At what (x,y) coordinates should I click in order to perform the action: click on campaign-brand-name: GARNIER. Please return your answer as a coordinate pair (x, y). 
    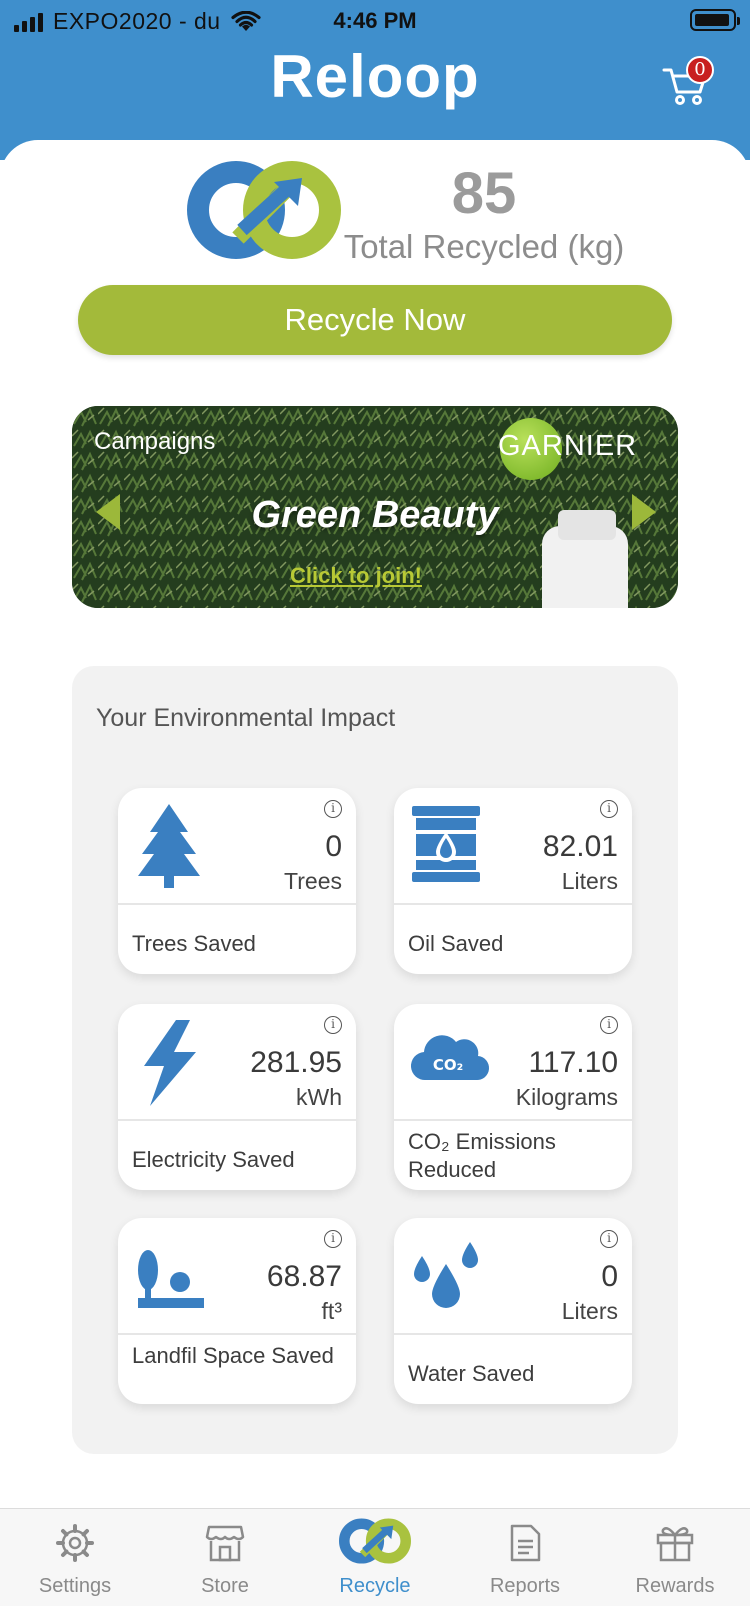
    Looking at the image, I should click on (568, 446).